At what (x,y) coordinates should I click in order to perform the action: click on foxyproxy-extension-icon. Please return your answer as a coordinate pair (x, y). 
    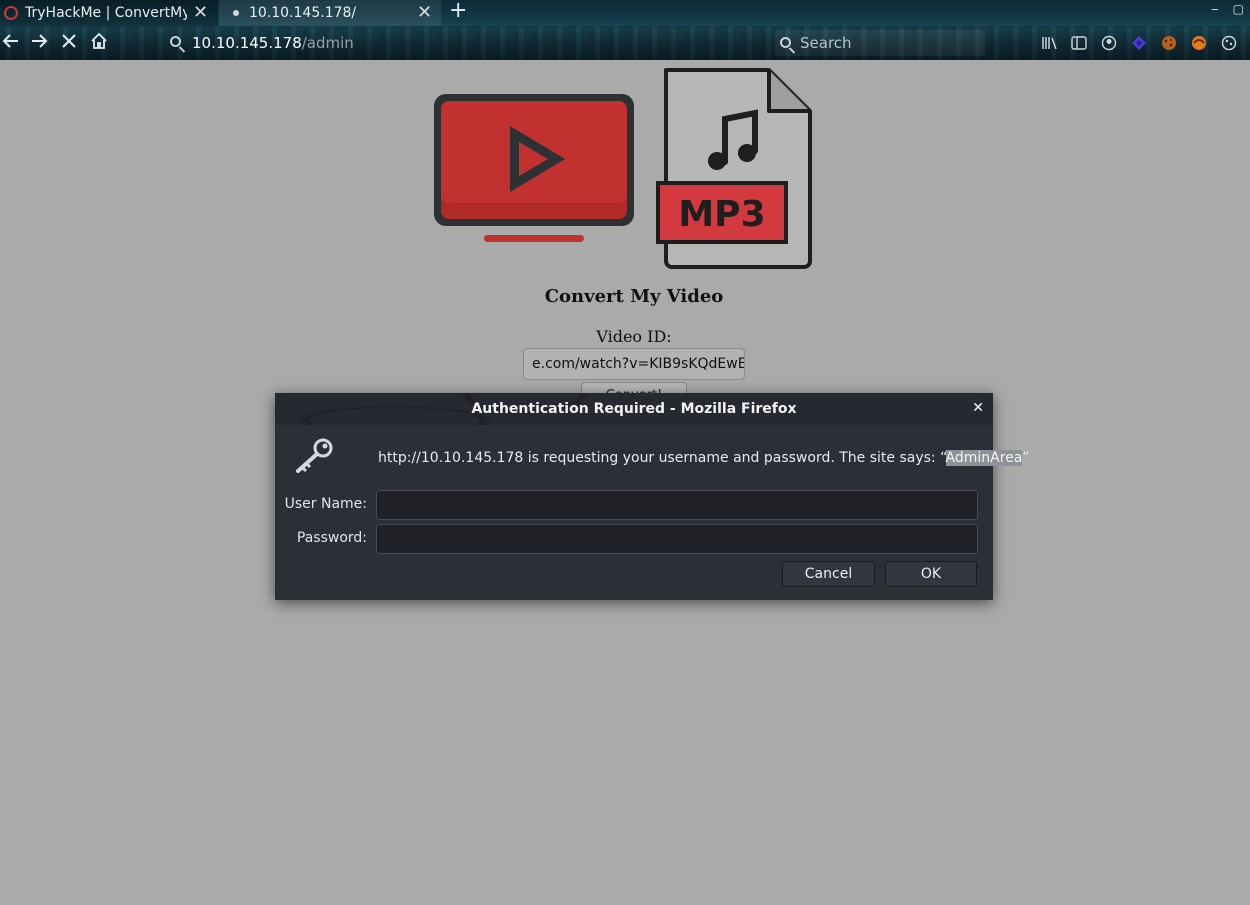
    Looking at the image, I should click on (1199, 43).